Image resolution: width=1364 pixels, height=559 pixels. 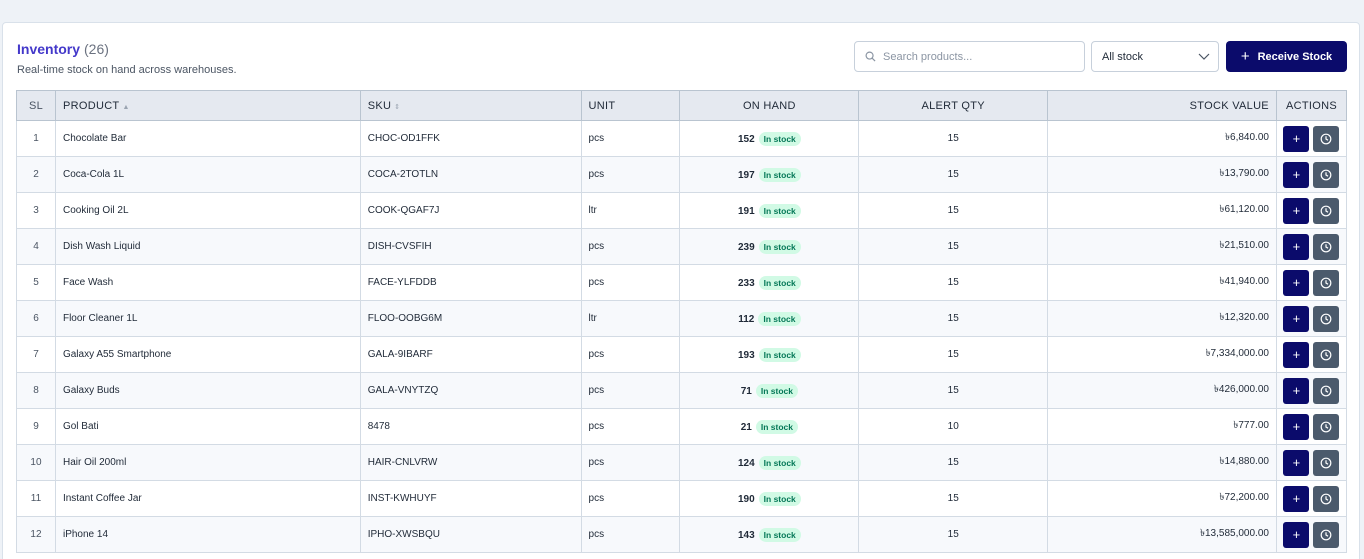 I want to click on search-input, so click(x=981, y=57).